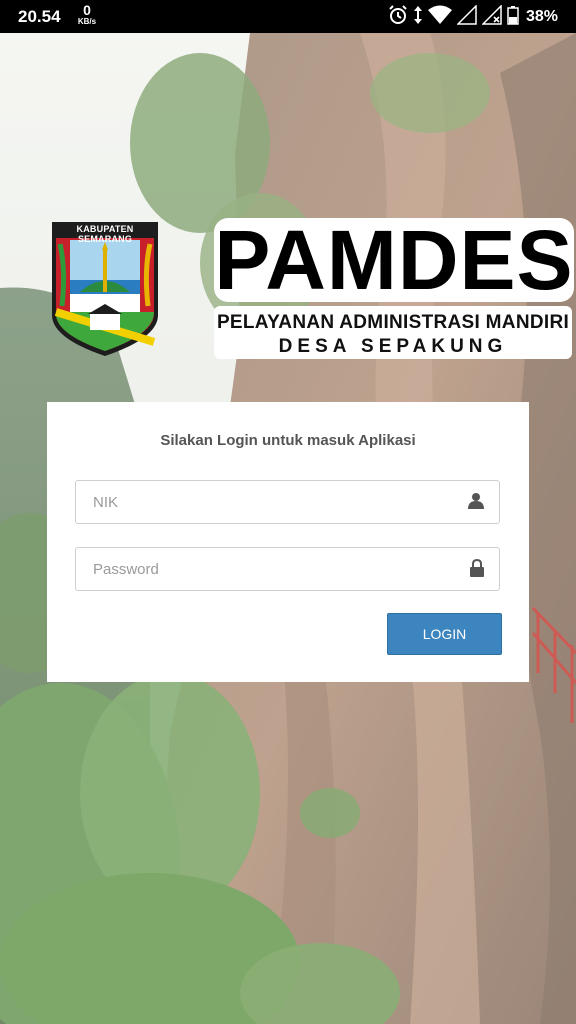 The width and height of the screenshot is (576, 1024). Describe the element at coordinates (444, 634) in the screenshot. I see `login-button: LOGIN` at that location.